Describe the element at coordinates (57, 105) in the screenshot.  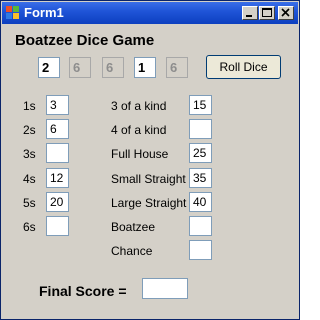
I see `ones-field: 3` at that location.